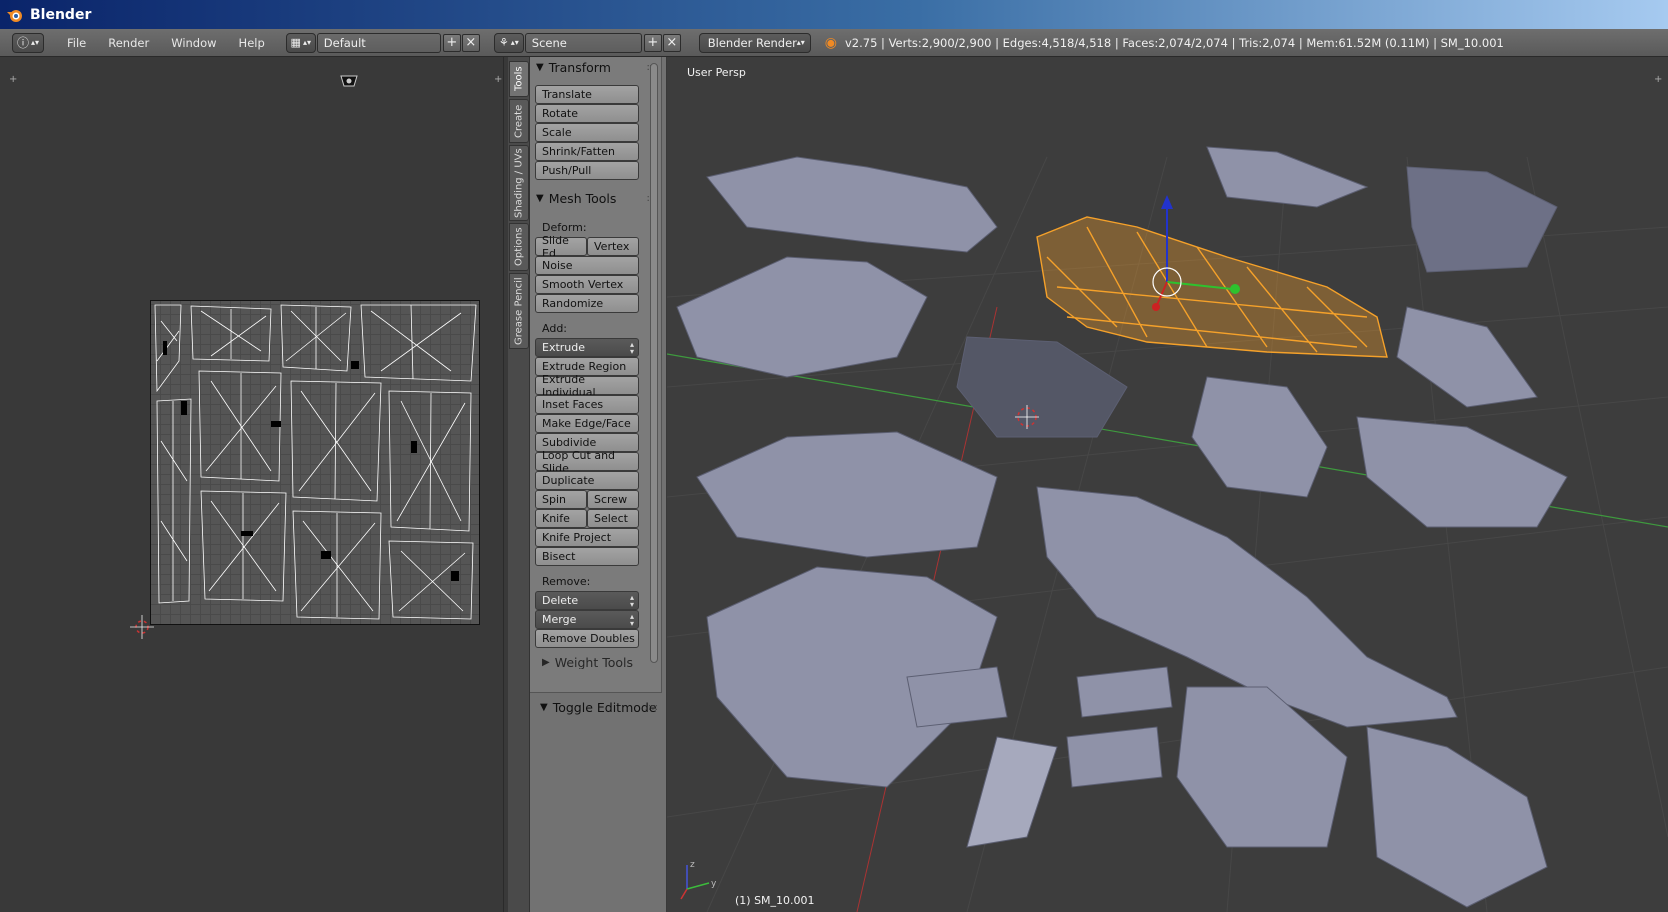  What do you see at coordinates (698, 880) in the screenshot?
I see `view-axis-gizmo: z y` at bounding box center [698, 880].